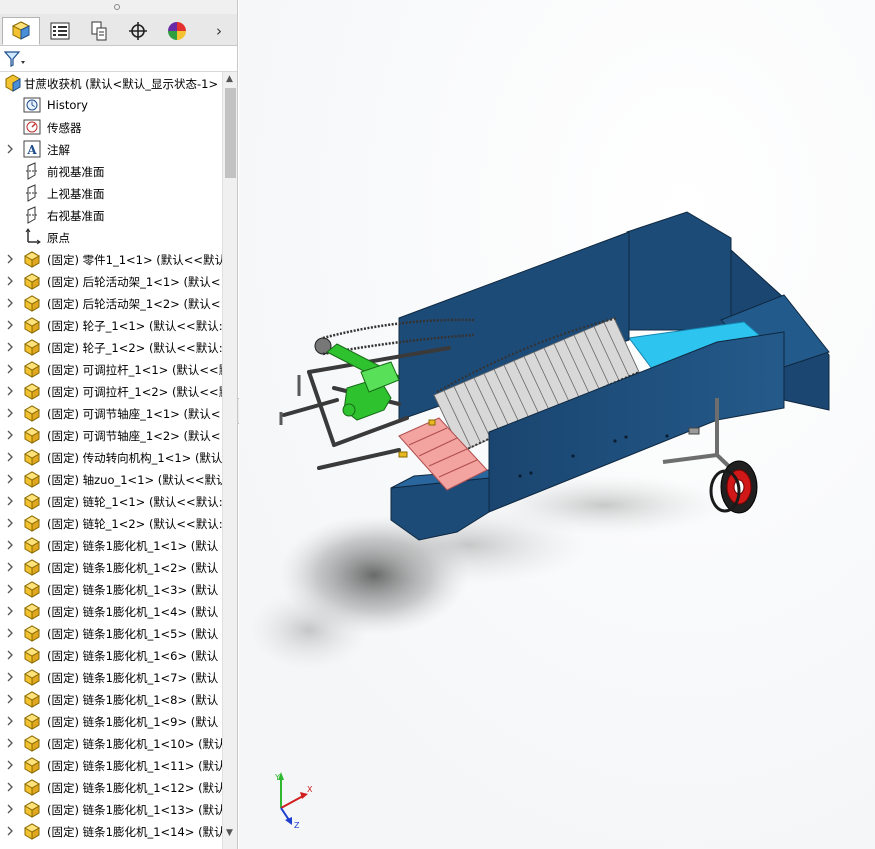 The width and height of the screenshot is (875, 849). What do you see at coordinates (293, 801) in the screenshot?
I see `coordinate-triad: Y X Z` at bounding box center [293, 801].